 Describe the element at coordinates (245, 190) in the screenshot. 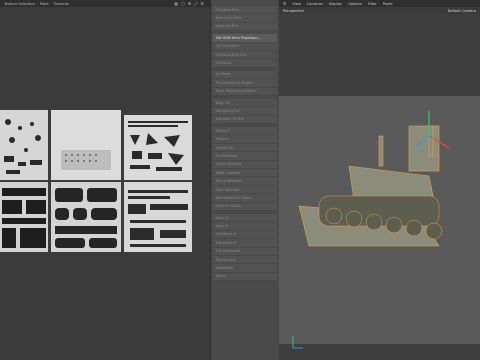

I see `cmd-split-selected: Split Selected` at that location.